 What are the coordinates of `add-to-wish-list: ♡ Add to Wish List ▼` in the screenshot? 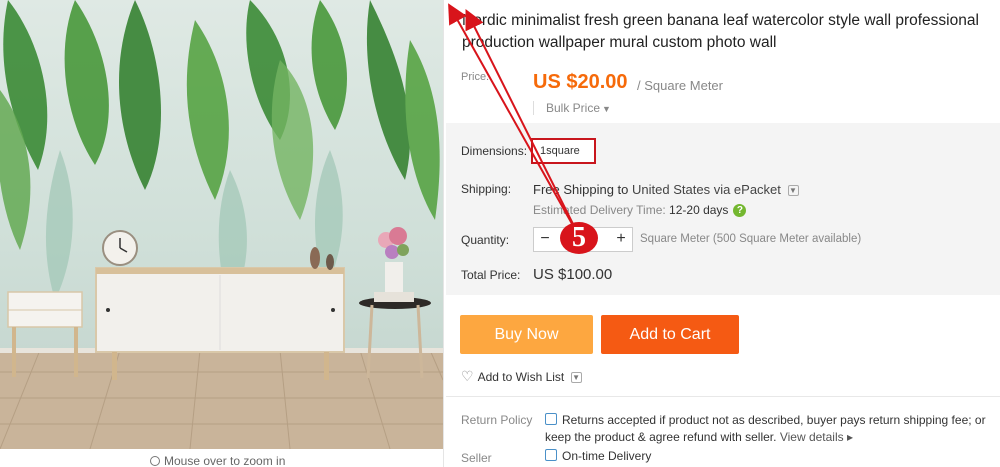 It's located at (521, 376).